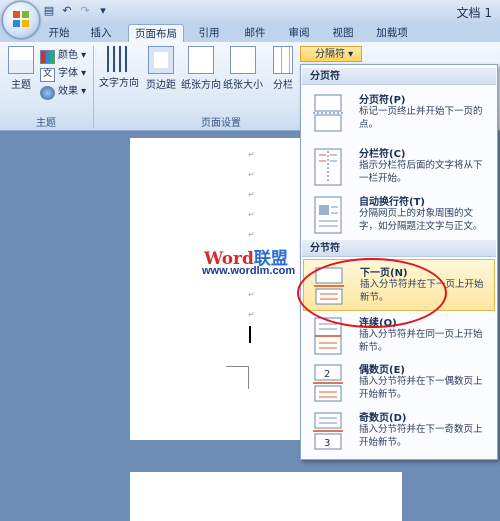 The image size is (500, 521). Describe the element at coordinates (372, 293) in the screenshot. I see `highlight-ellipse` at that location.